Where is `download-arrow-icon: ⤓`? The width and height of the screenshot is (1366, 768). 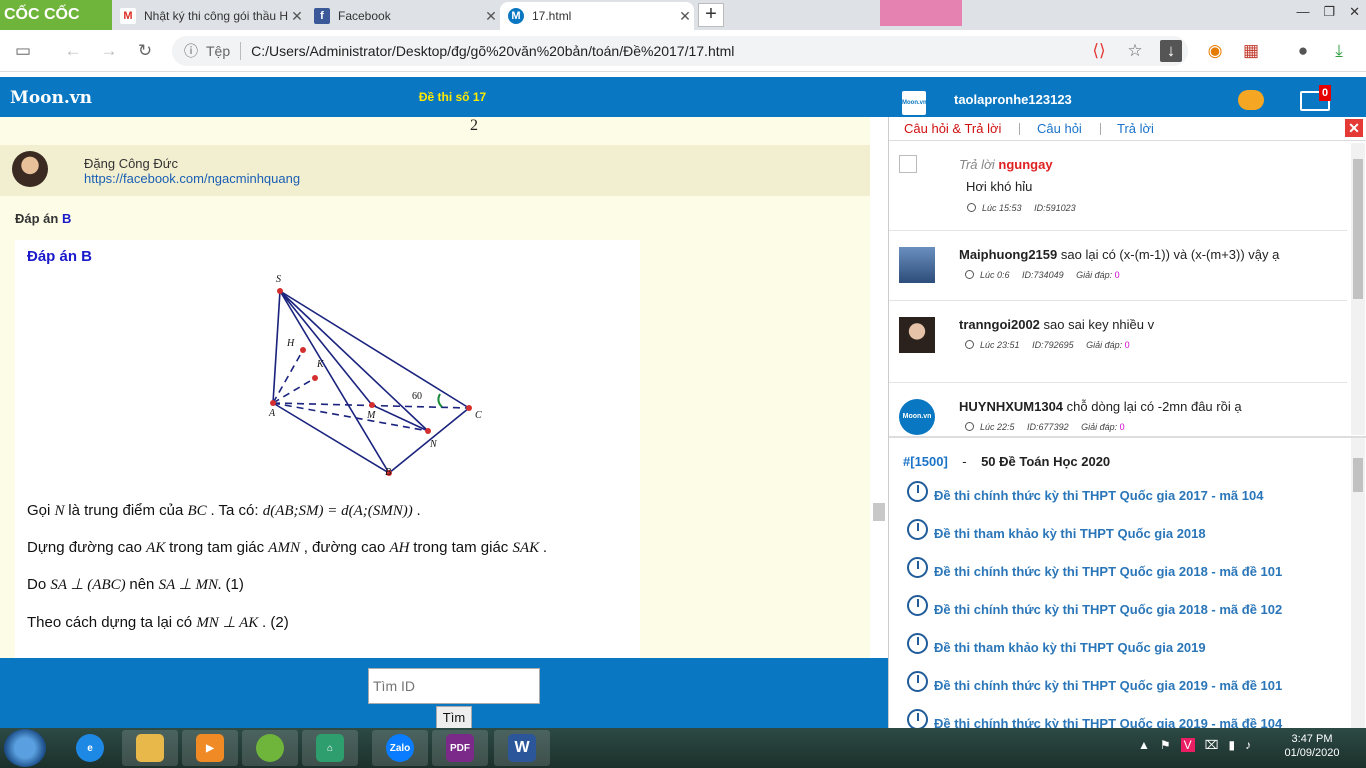 download-arrow-icon: ⤓ is located at coordinates (1339, 51).